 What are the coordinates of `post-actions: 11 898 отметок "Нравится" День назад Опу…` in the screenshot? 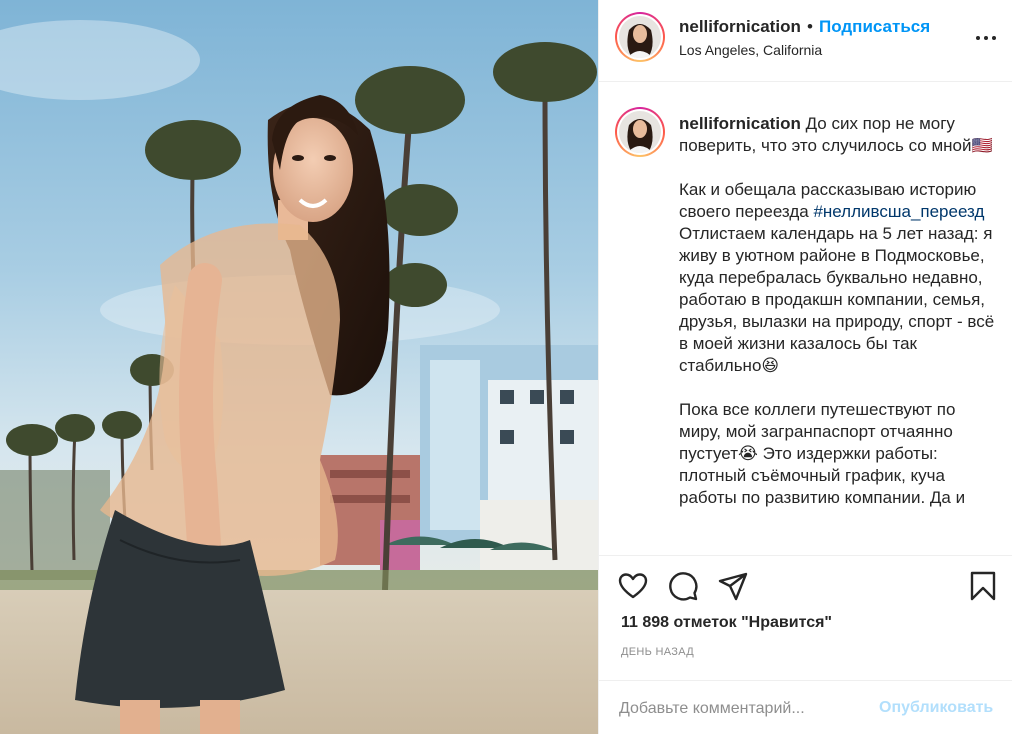 It's located at (805, 644).